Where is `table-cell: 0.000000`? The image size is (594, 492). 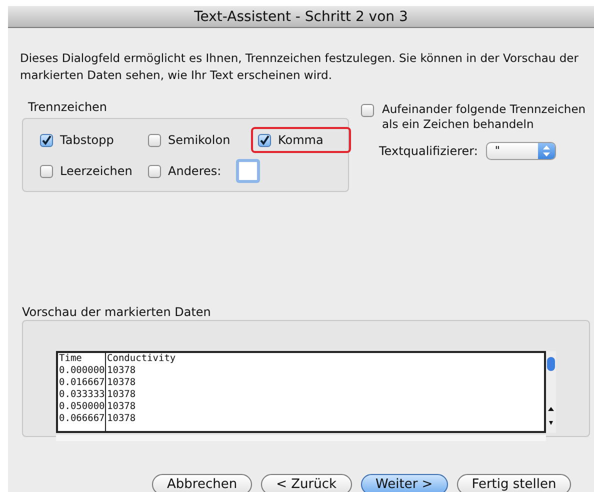
table-cell: 0.000000 is located at coordinates (82, 371).